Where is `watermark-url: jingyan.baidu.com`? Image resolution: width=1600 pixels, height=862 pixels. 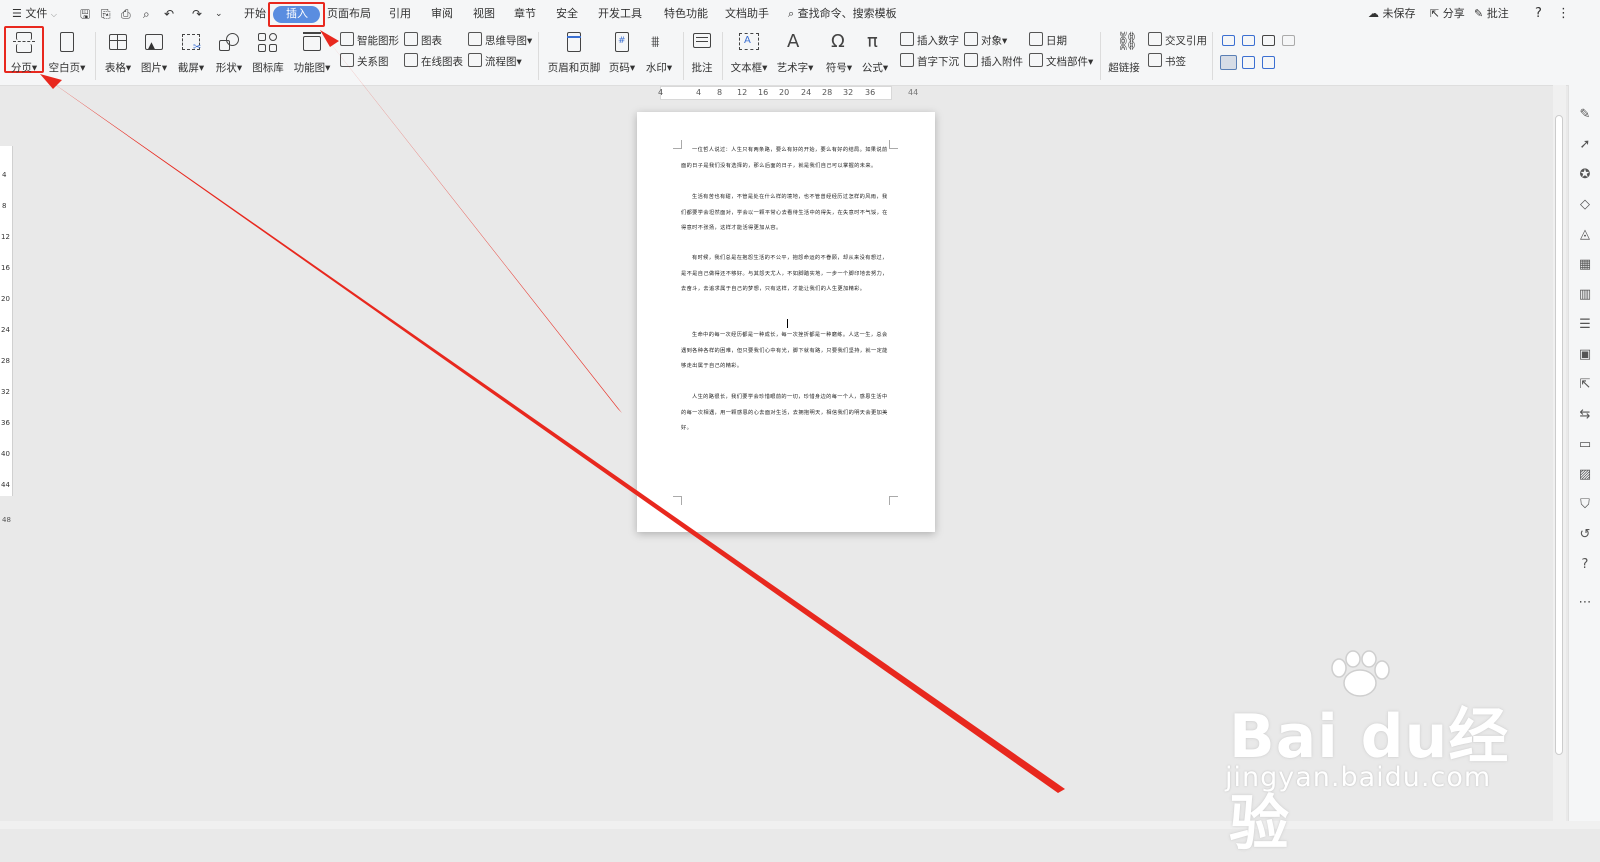 watermark-url: jingyan.baidu.com is located at coordinates (1358, 777).